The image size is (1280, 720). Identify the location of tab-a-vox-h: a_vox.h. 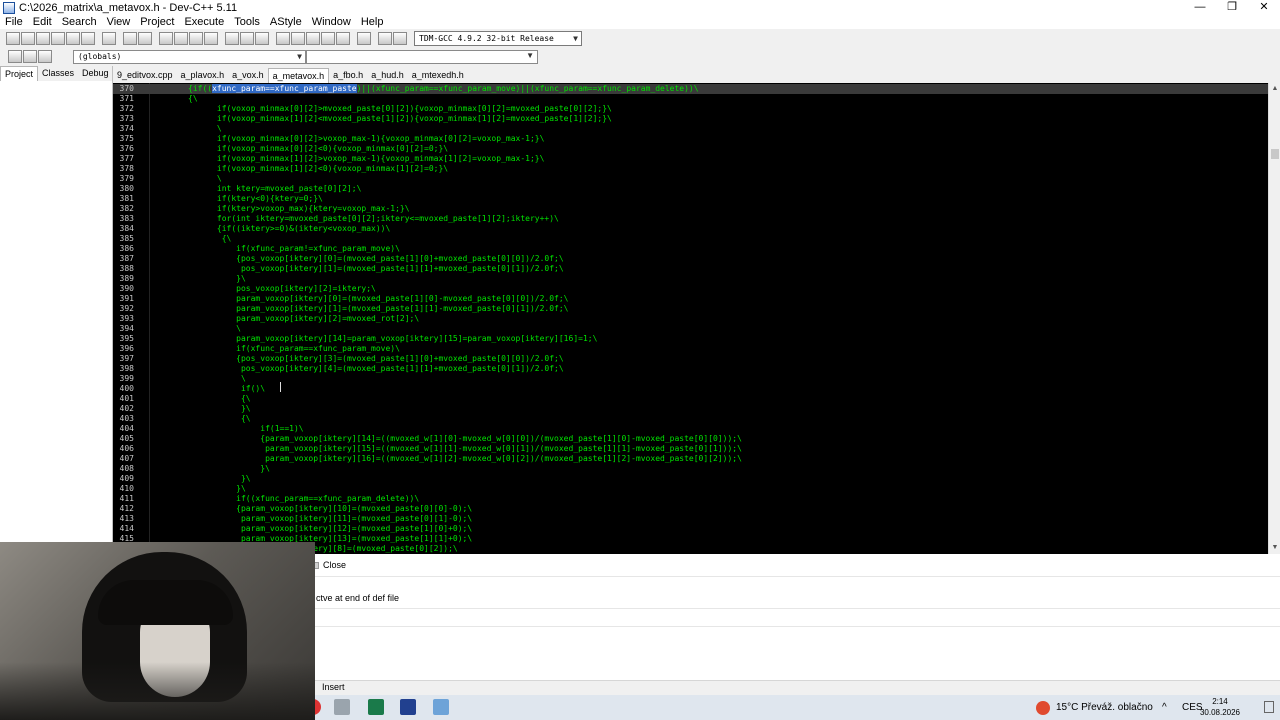
(248, 75).